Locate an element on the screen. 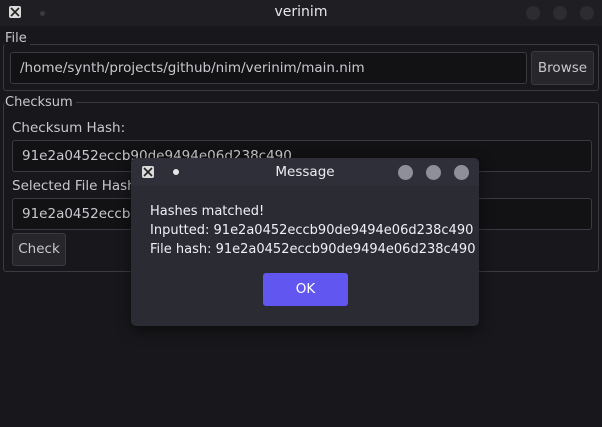  window-titlebar: verinim is located at coordinates (301, 13).